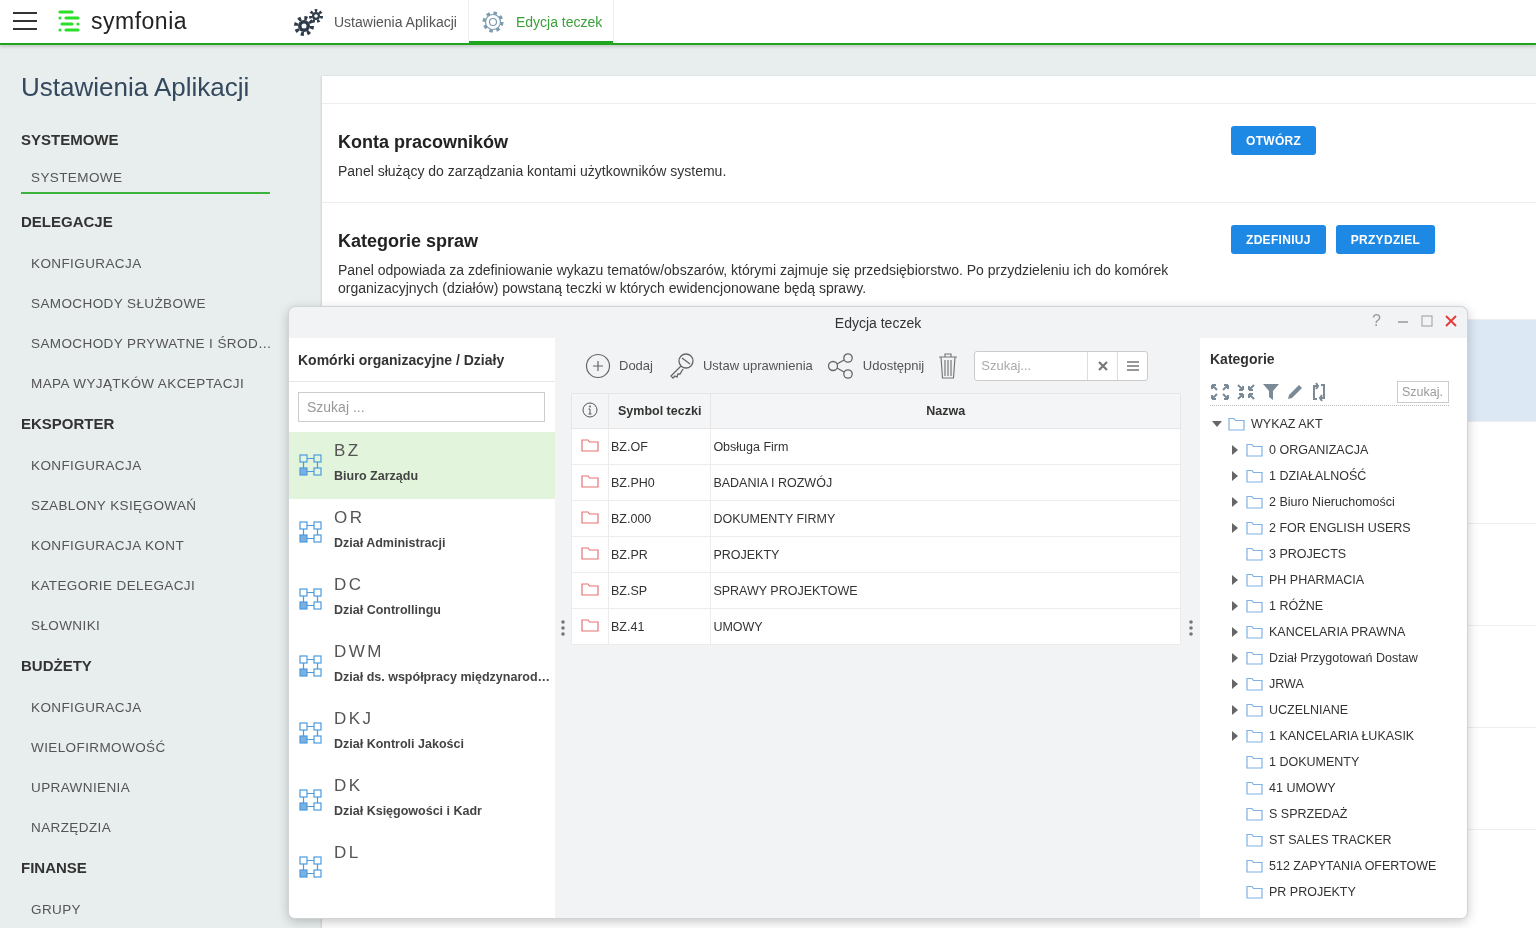 This screenshot has width=1536, height=928. What do you see at coordinates (1318, 476) in the screenshot?
I see `tree-item: 1 DZIAŁALNOŚĆ` at bounding box center [1318, 476].